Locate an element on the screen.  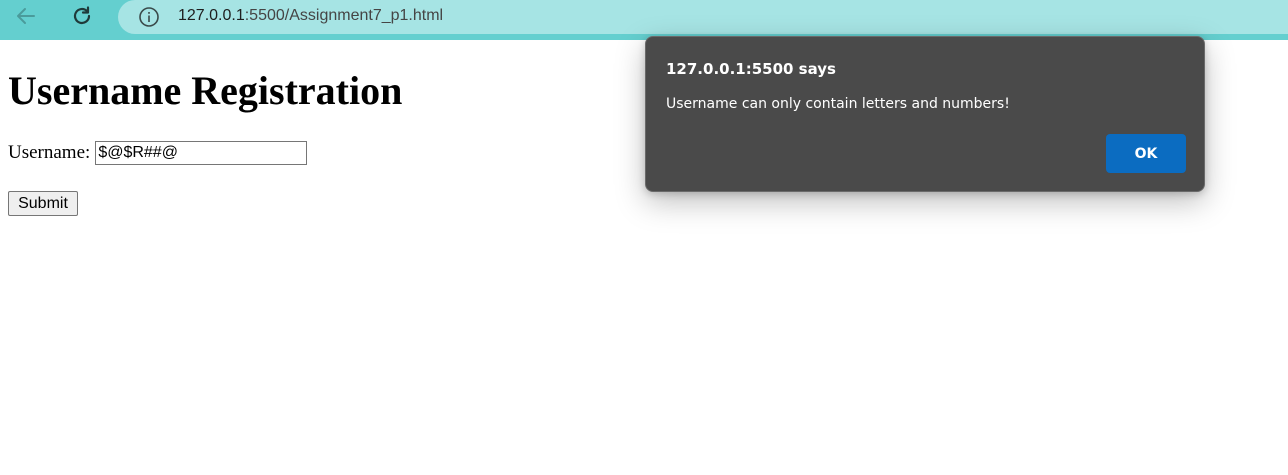
back-arrow-icon is located at coordinates (26, 16).